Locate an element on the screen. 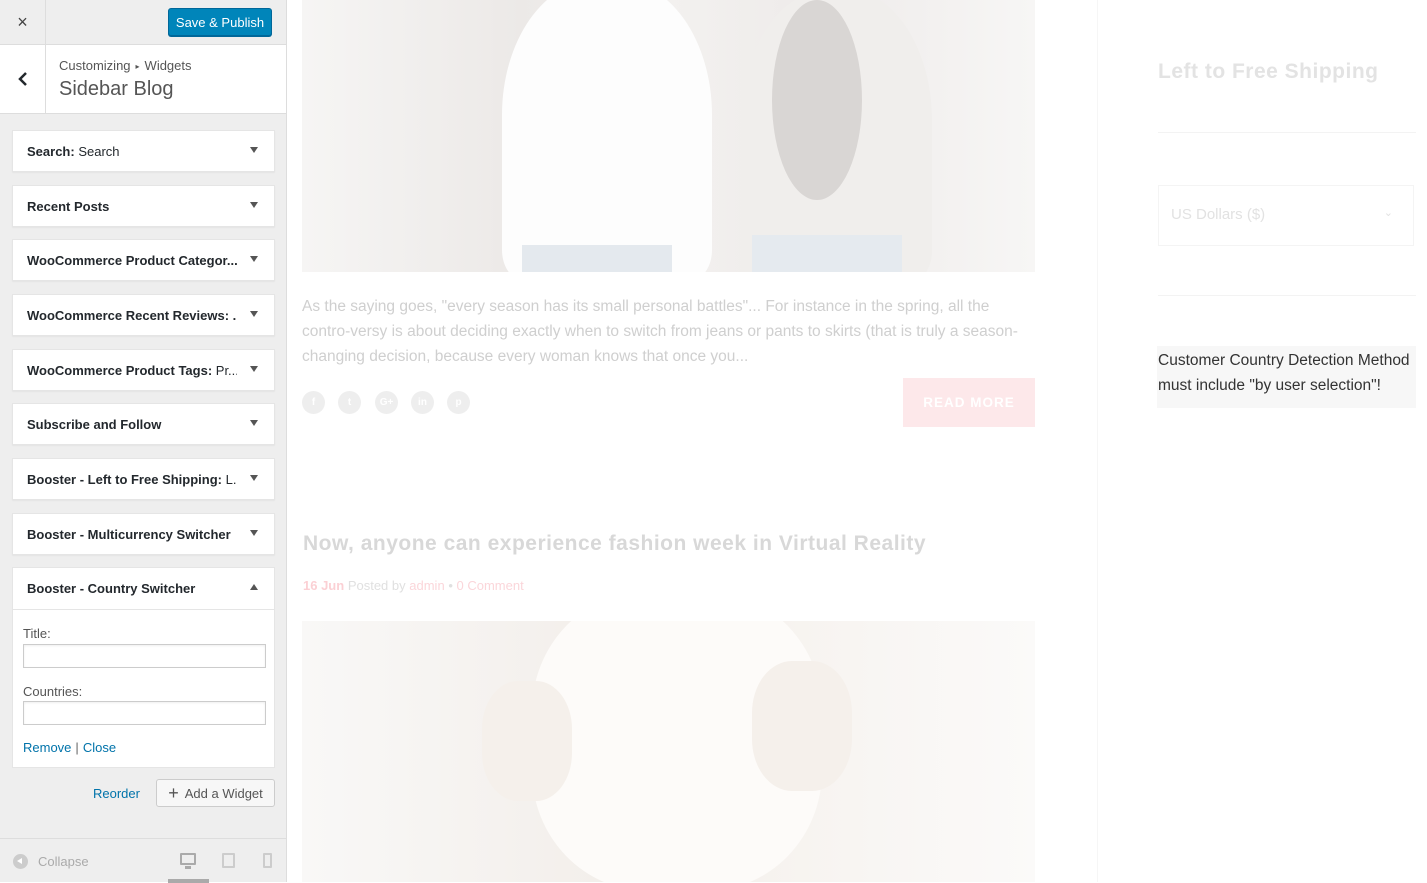  countries-field-label: Countries: is located at coordinates (53, 691).